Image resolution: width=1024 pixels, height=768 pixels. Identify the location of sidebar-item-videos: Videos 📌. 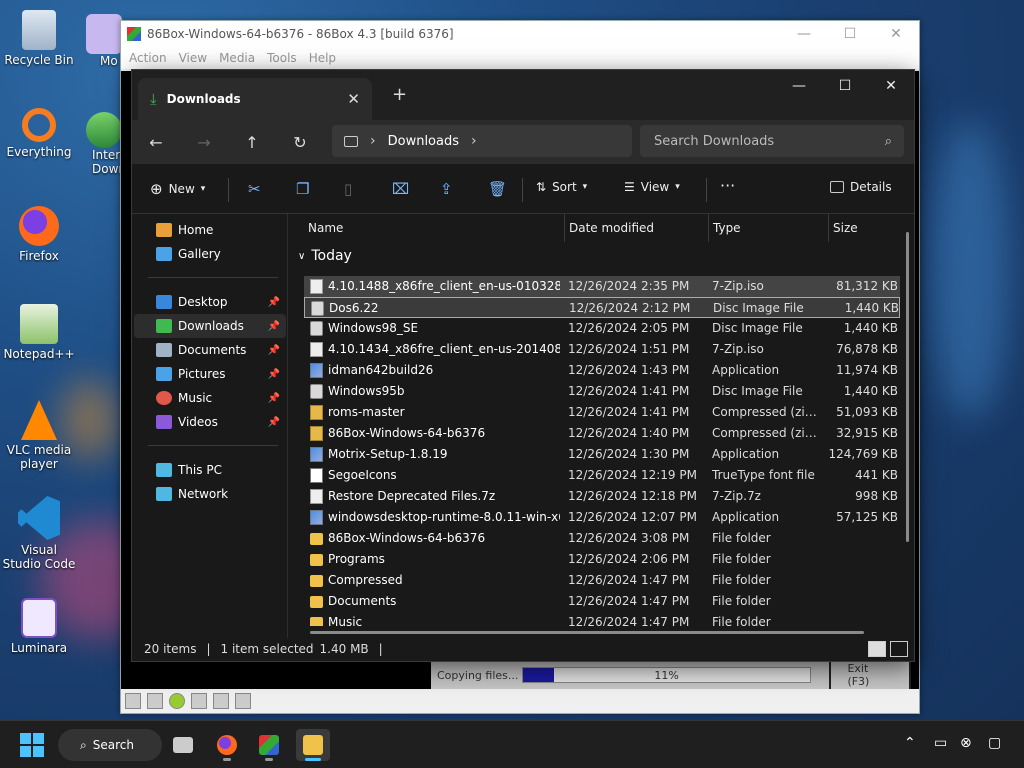
(210, 422).